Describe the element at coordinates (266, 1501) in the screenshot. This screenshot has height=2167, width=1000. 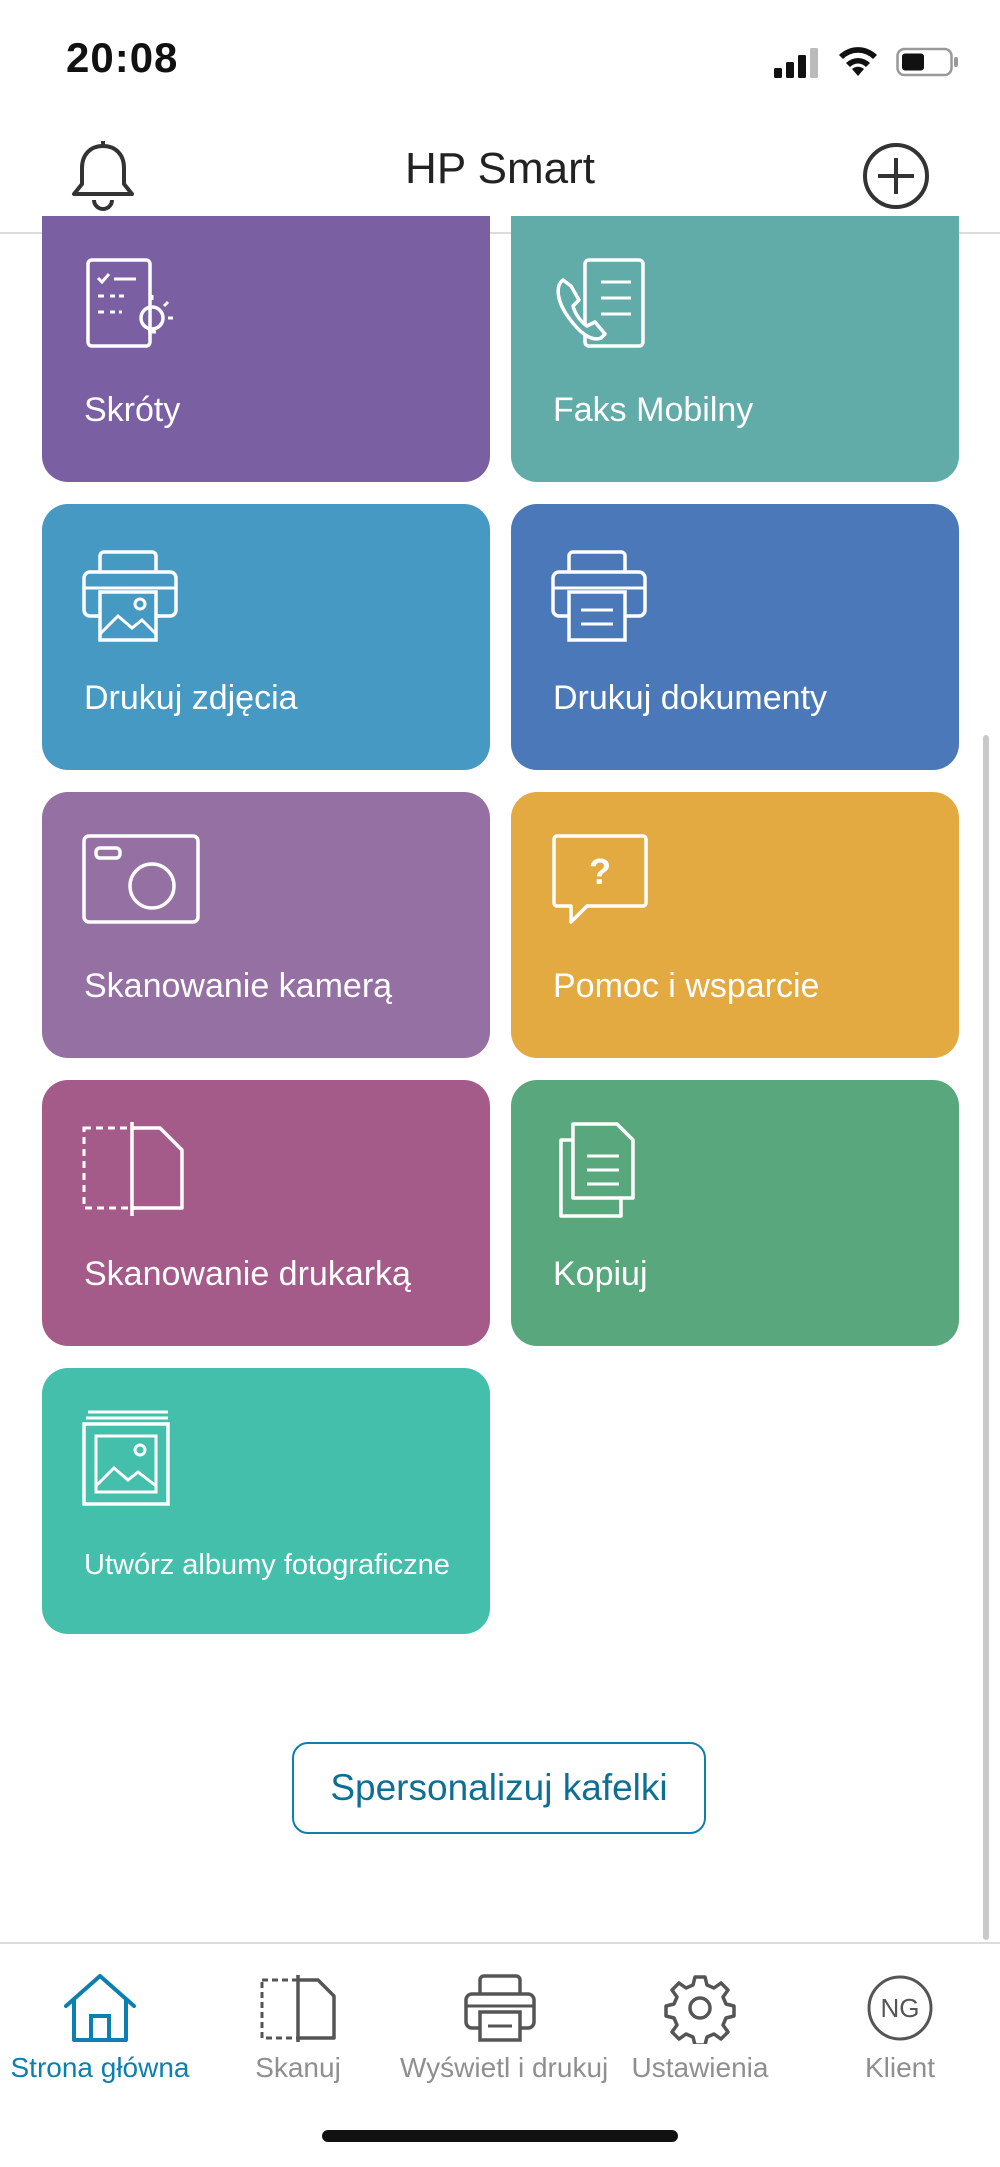
I see `tile-photo-albums: Utwórz albumy fotograficzne` at that location.